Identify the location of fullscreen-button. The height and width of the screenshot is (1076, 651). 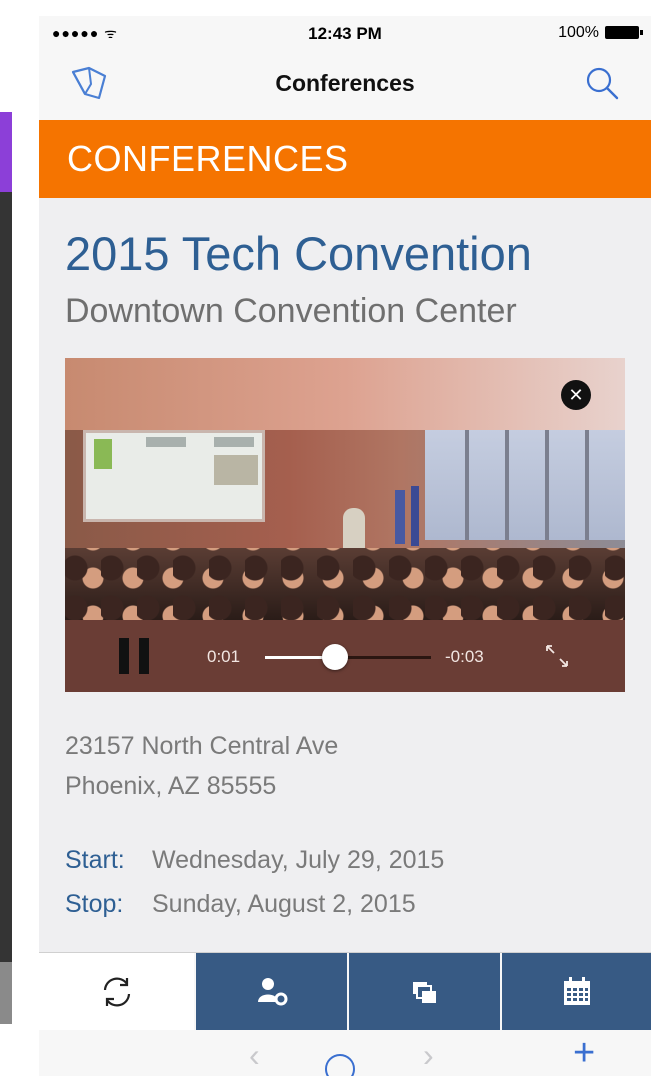
(557, 656).